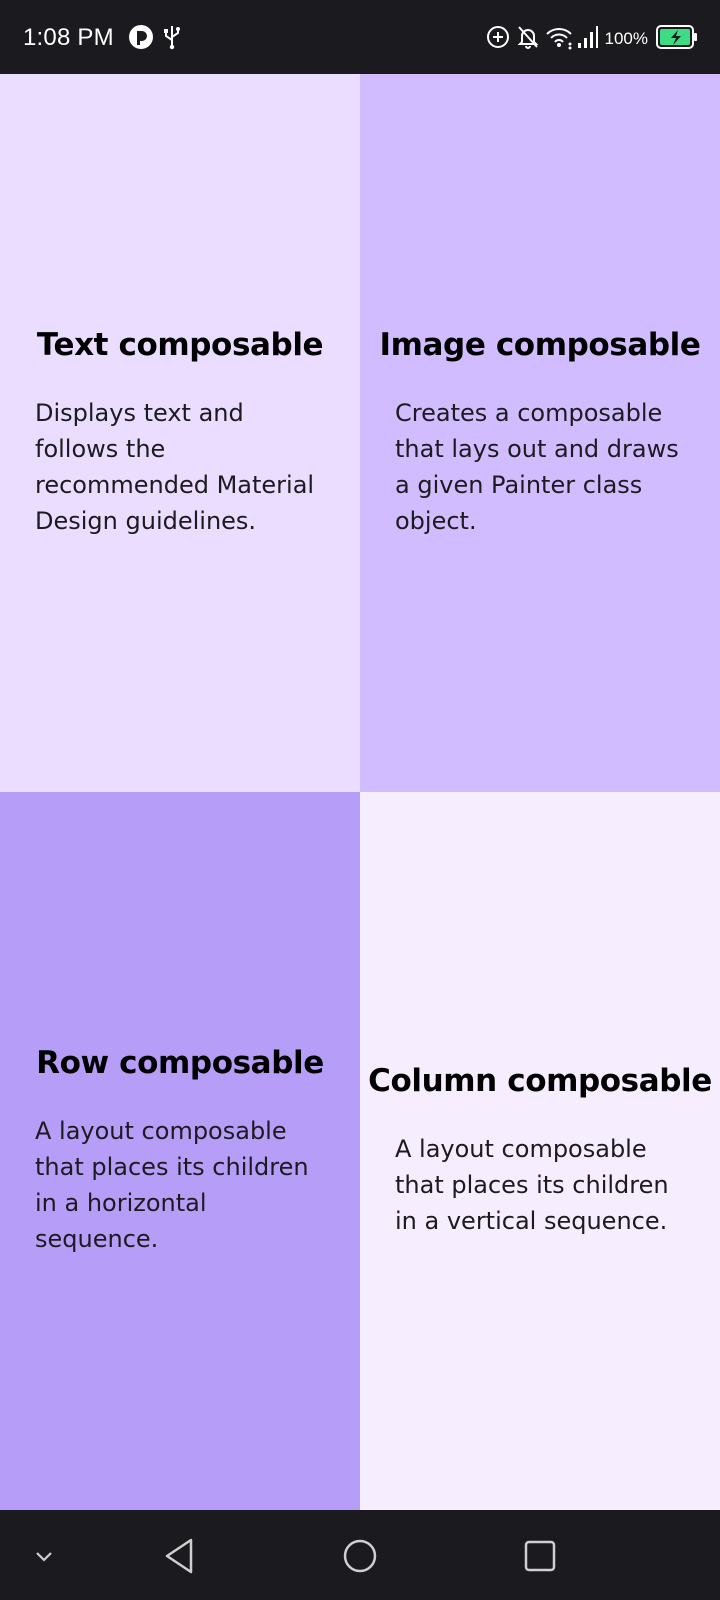 The width and height of the screenshot is (720, 1600). I want to click on card-title: Column composable, so click(540, 1081).